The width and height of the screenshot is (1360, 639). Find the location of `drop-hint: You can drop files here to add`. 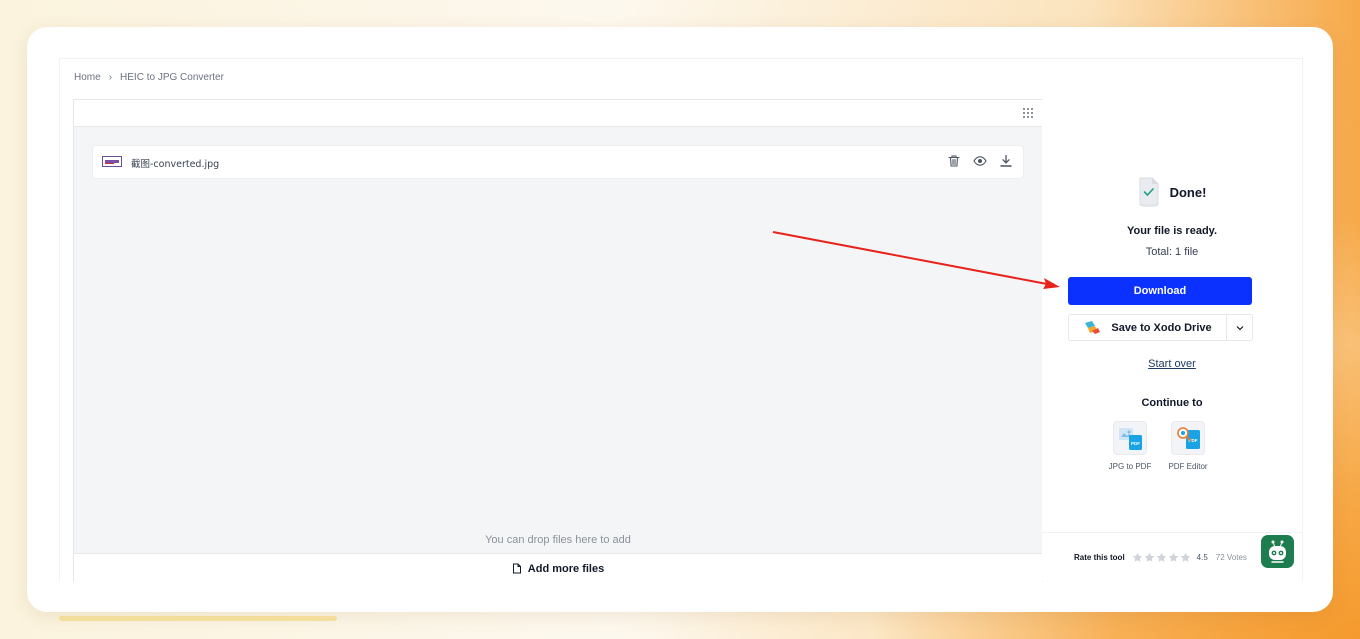

drop-hint: You can drop files here to add is located at coordinates (558, 540).